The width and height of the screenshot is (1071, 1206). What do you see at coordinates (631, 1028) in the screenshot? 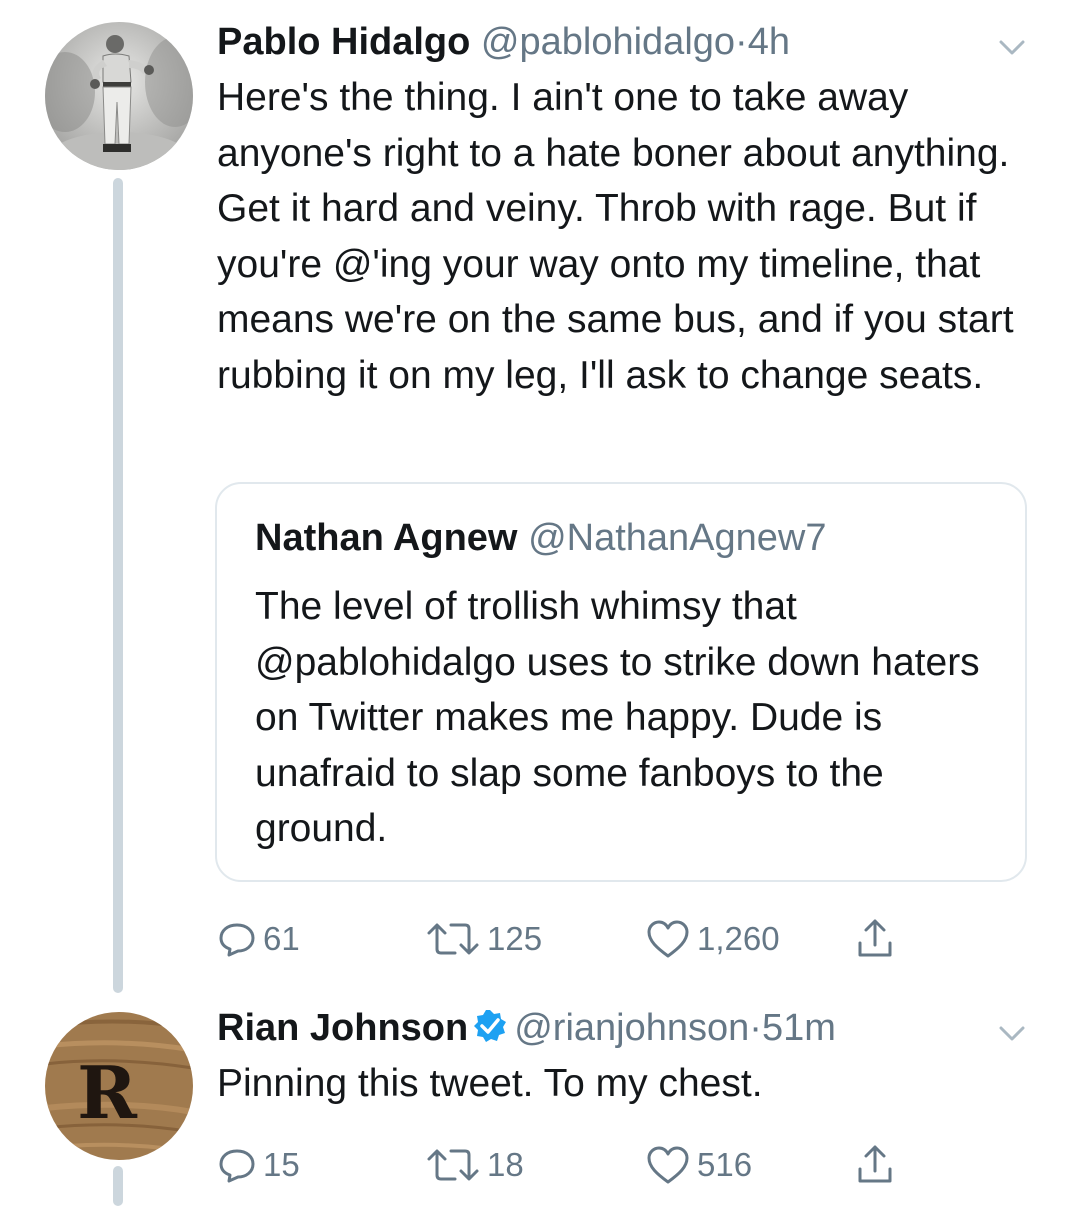
I see `author-handle: @rianjohnson` at bounding box center [631, 1028].